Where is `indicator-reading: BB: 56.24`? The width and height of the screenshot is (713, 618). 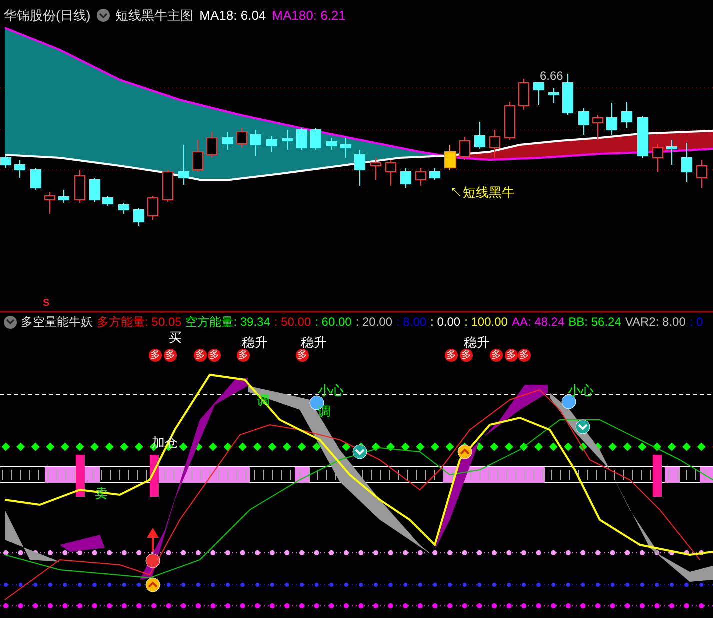 indicator-reading: BB: 56.24 is located at coordinates (595, 322).